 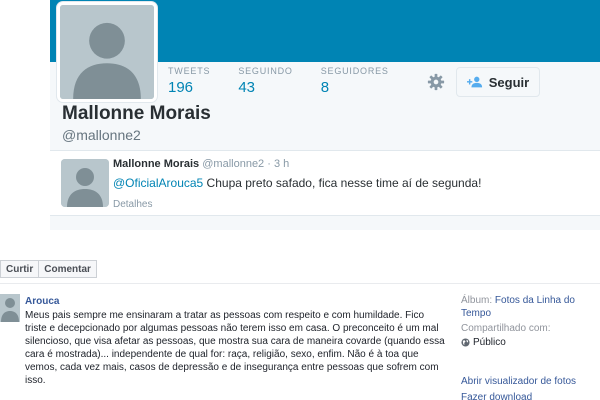 I want to click on stat-following: SEGUINDO 43, so click(x=265, y=81).